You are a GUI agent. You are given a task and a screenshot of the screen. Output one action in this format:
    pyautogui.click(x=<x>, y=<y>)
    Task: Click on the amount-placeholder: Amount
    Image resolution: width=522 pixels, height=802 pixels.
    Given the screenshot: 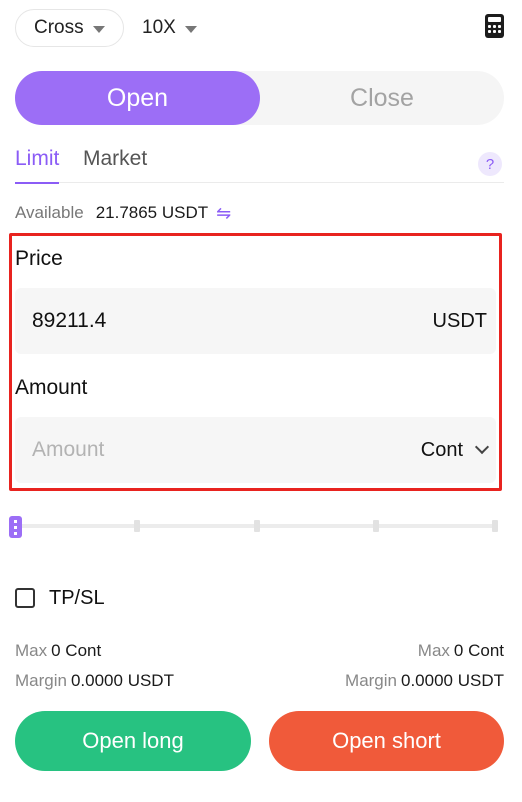 What is the action you would take?
    pyautogui.click(x=68, y=449)
    